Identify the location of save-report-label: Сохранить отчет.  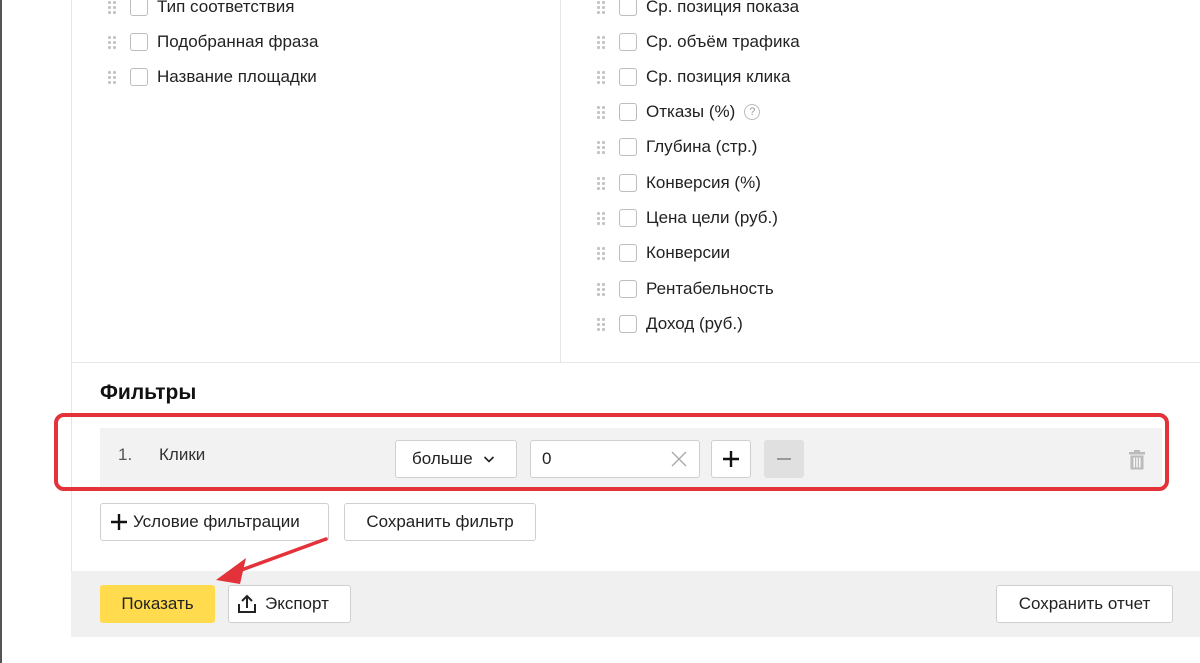
(1084, 603).